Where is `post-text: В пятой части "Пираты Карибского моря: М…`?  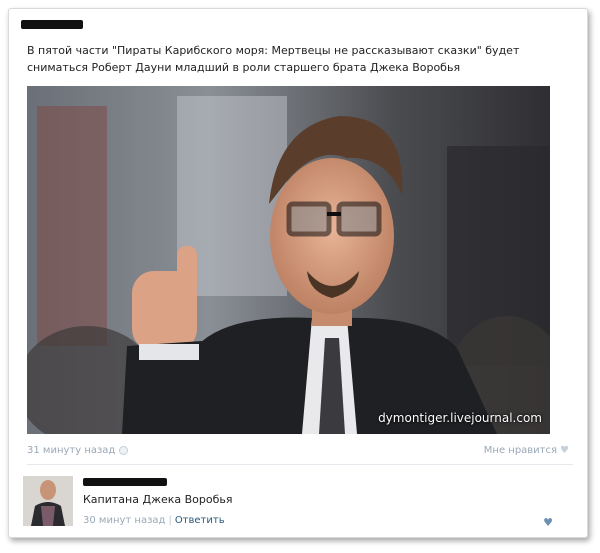 post-text: В пятой части "Пираты Карибского моря: М… is located at coordinates (273, 59).